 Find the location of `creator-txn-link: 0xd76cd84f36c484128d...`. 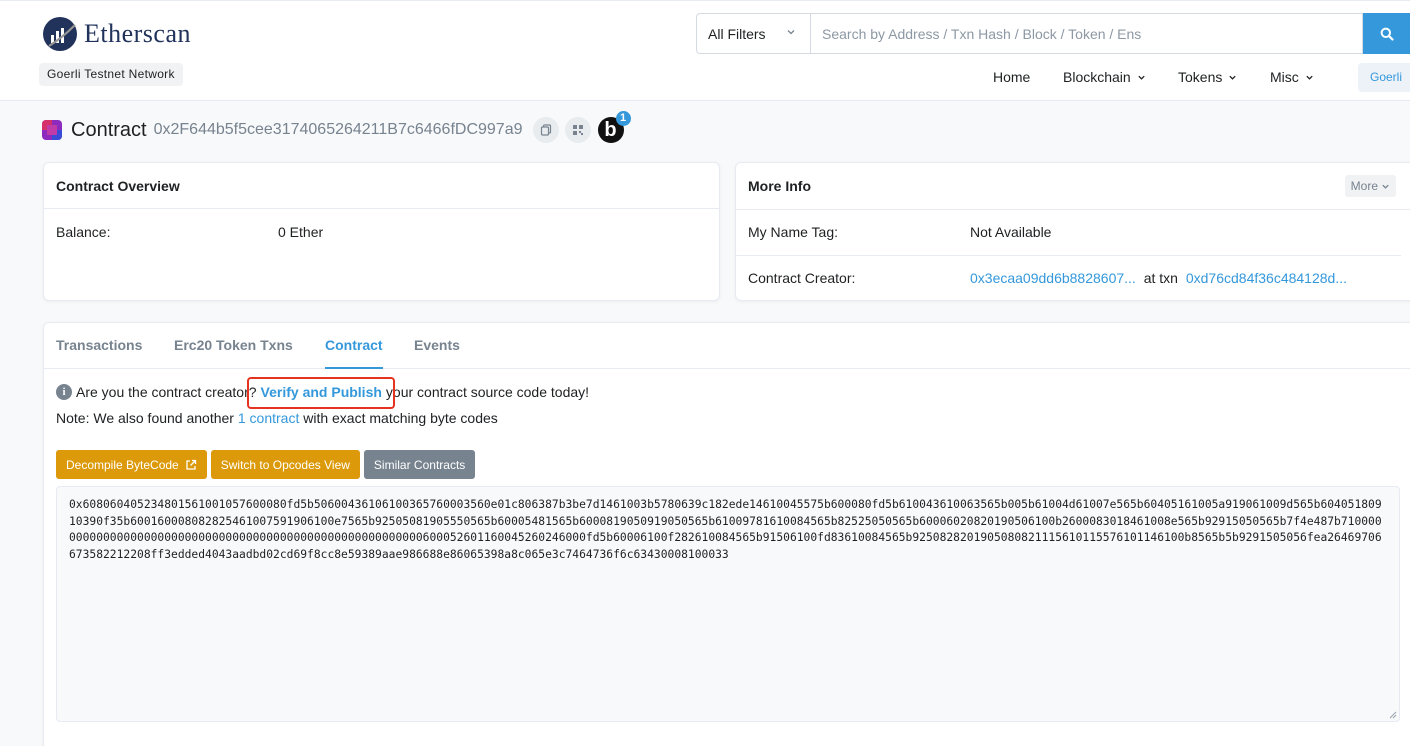

creator-txn-link: 0xd76cd84f36c484128d... is located at coordinates (1266, 278).